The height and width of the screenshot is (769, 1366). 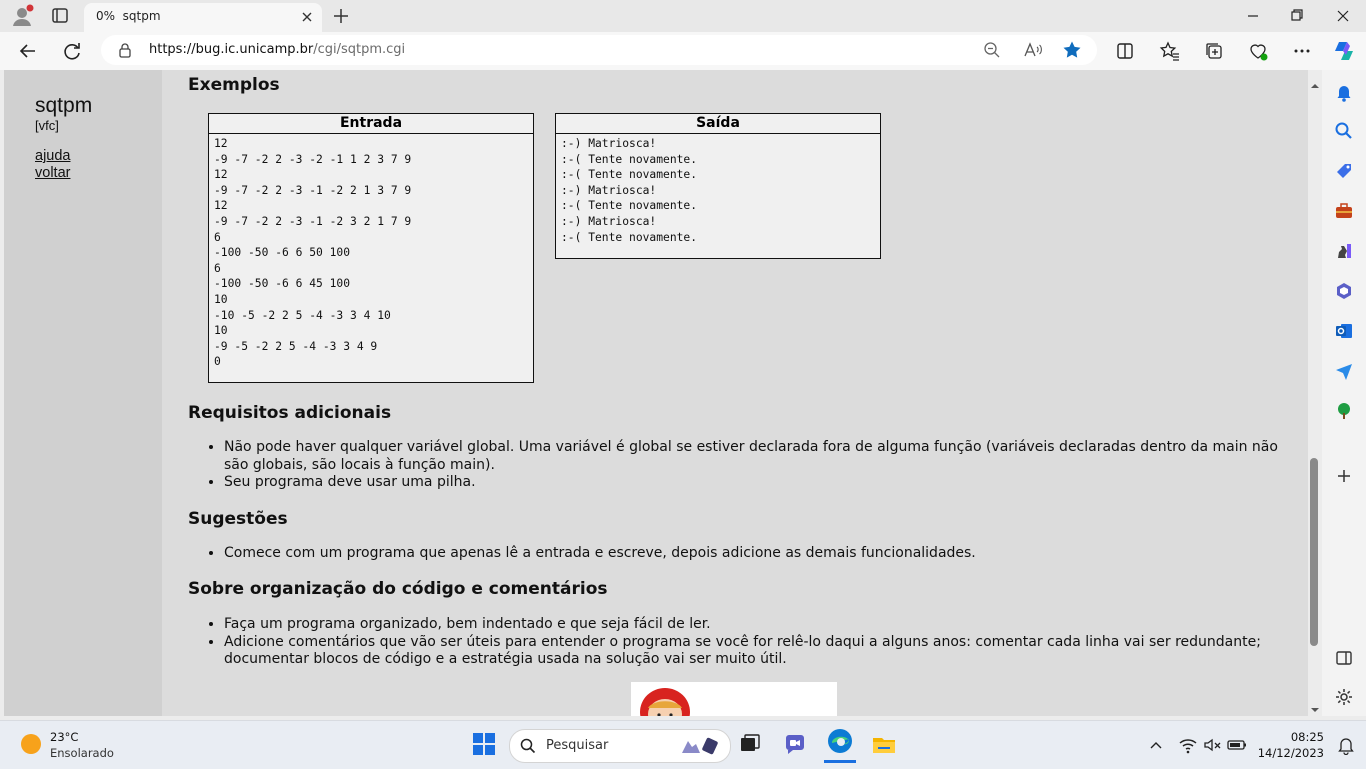 I want to click on search-highlight-icon, so click(x=699, y=746).